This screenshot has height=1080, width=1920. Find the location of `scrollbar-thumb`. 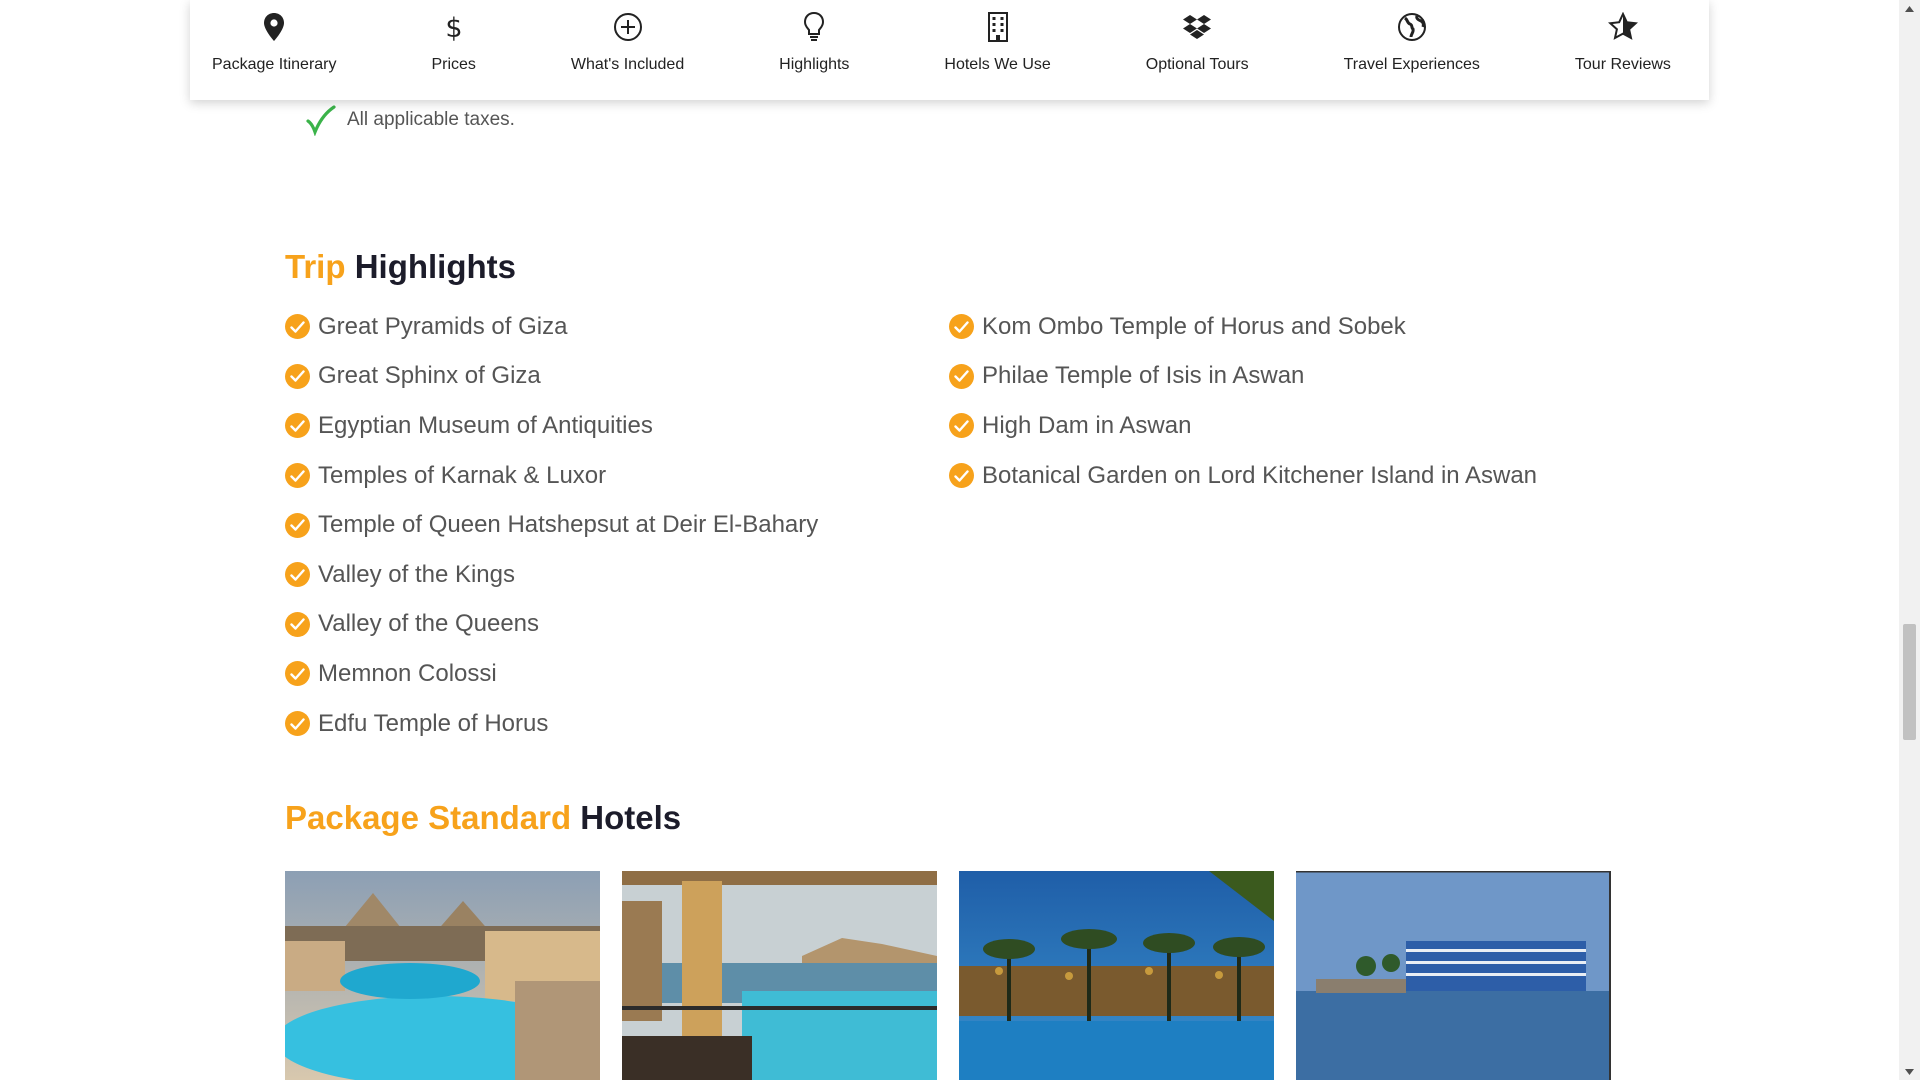

scrollbar-thumb is located at coordinates (1909, 682).